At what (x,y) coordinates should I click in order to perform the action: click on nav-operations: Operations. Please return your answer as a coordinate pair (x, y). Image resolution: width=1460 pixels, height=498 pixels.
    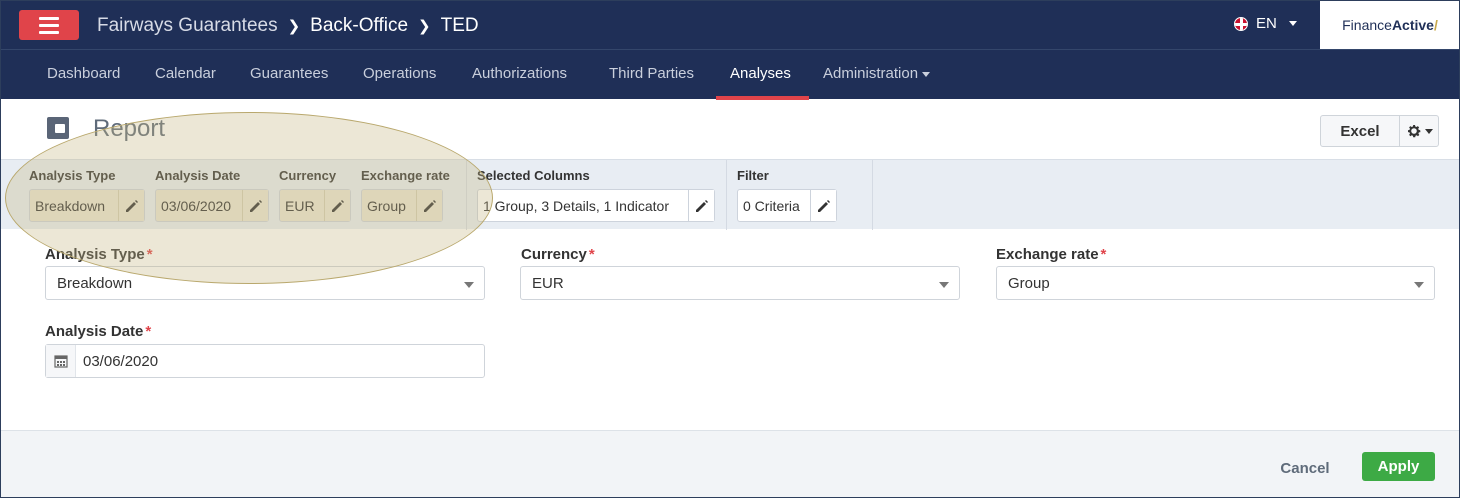
    Looking at the image, I should click on (399, 75).